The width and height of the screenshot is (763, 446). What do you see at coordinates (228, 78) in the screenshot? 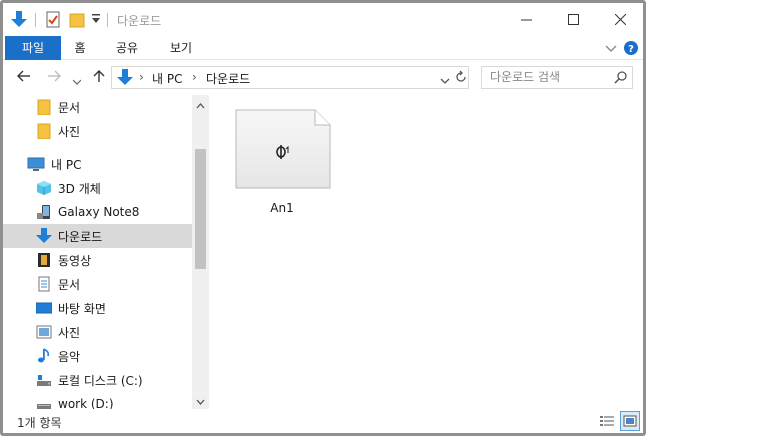
I see `breadcrumb-current: 다운로드` at bounding box center [228, 78].